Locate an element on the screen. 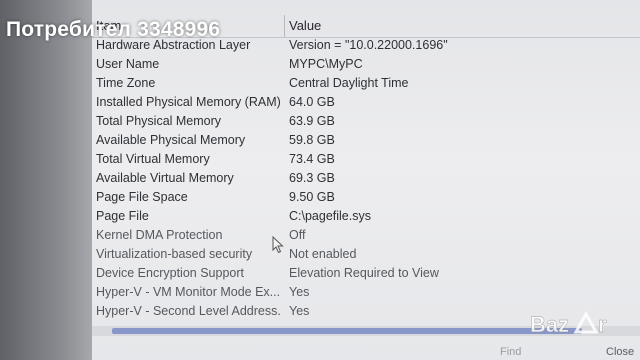 Image resolution: width=640 pixels, height=360 pixels. row-value: C:\pagefile.sys is located at coordinates (330, 216).